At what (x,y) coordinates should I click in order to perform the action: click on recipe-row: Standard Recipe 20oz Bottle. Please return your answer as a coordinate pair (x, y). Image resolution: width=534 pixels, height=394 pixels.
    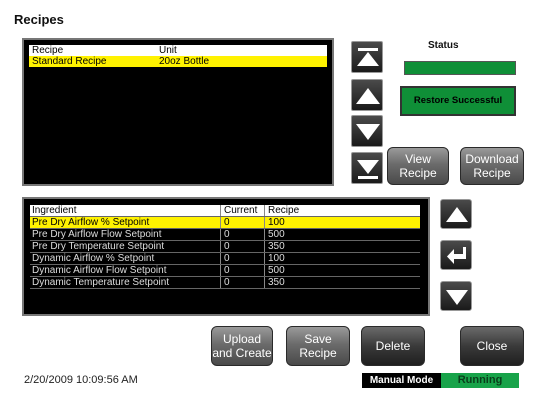
    Looking at the image, I should click on (178, 61).